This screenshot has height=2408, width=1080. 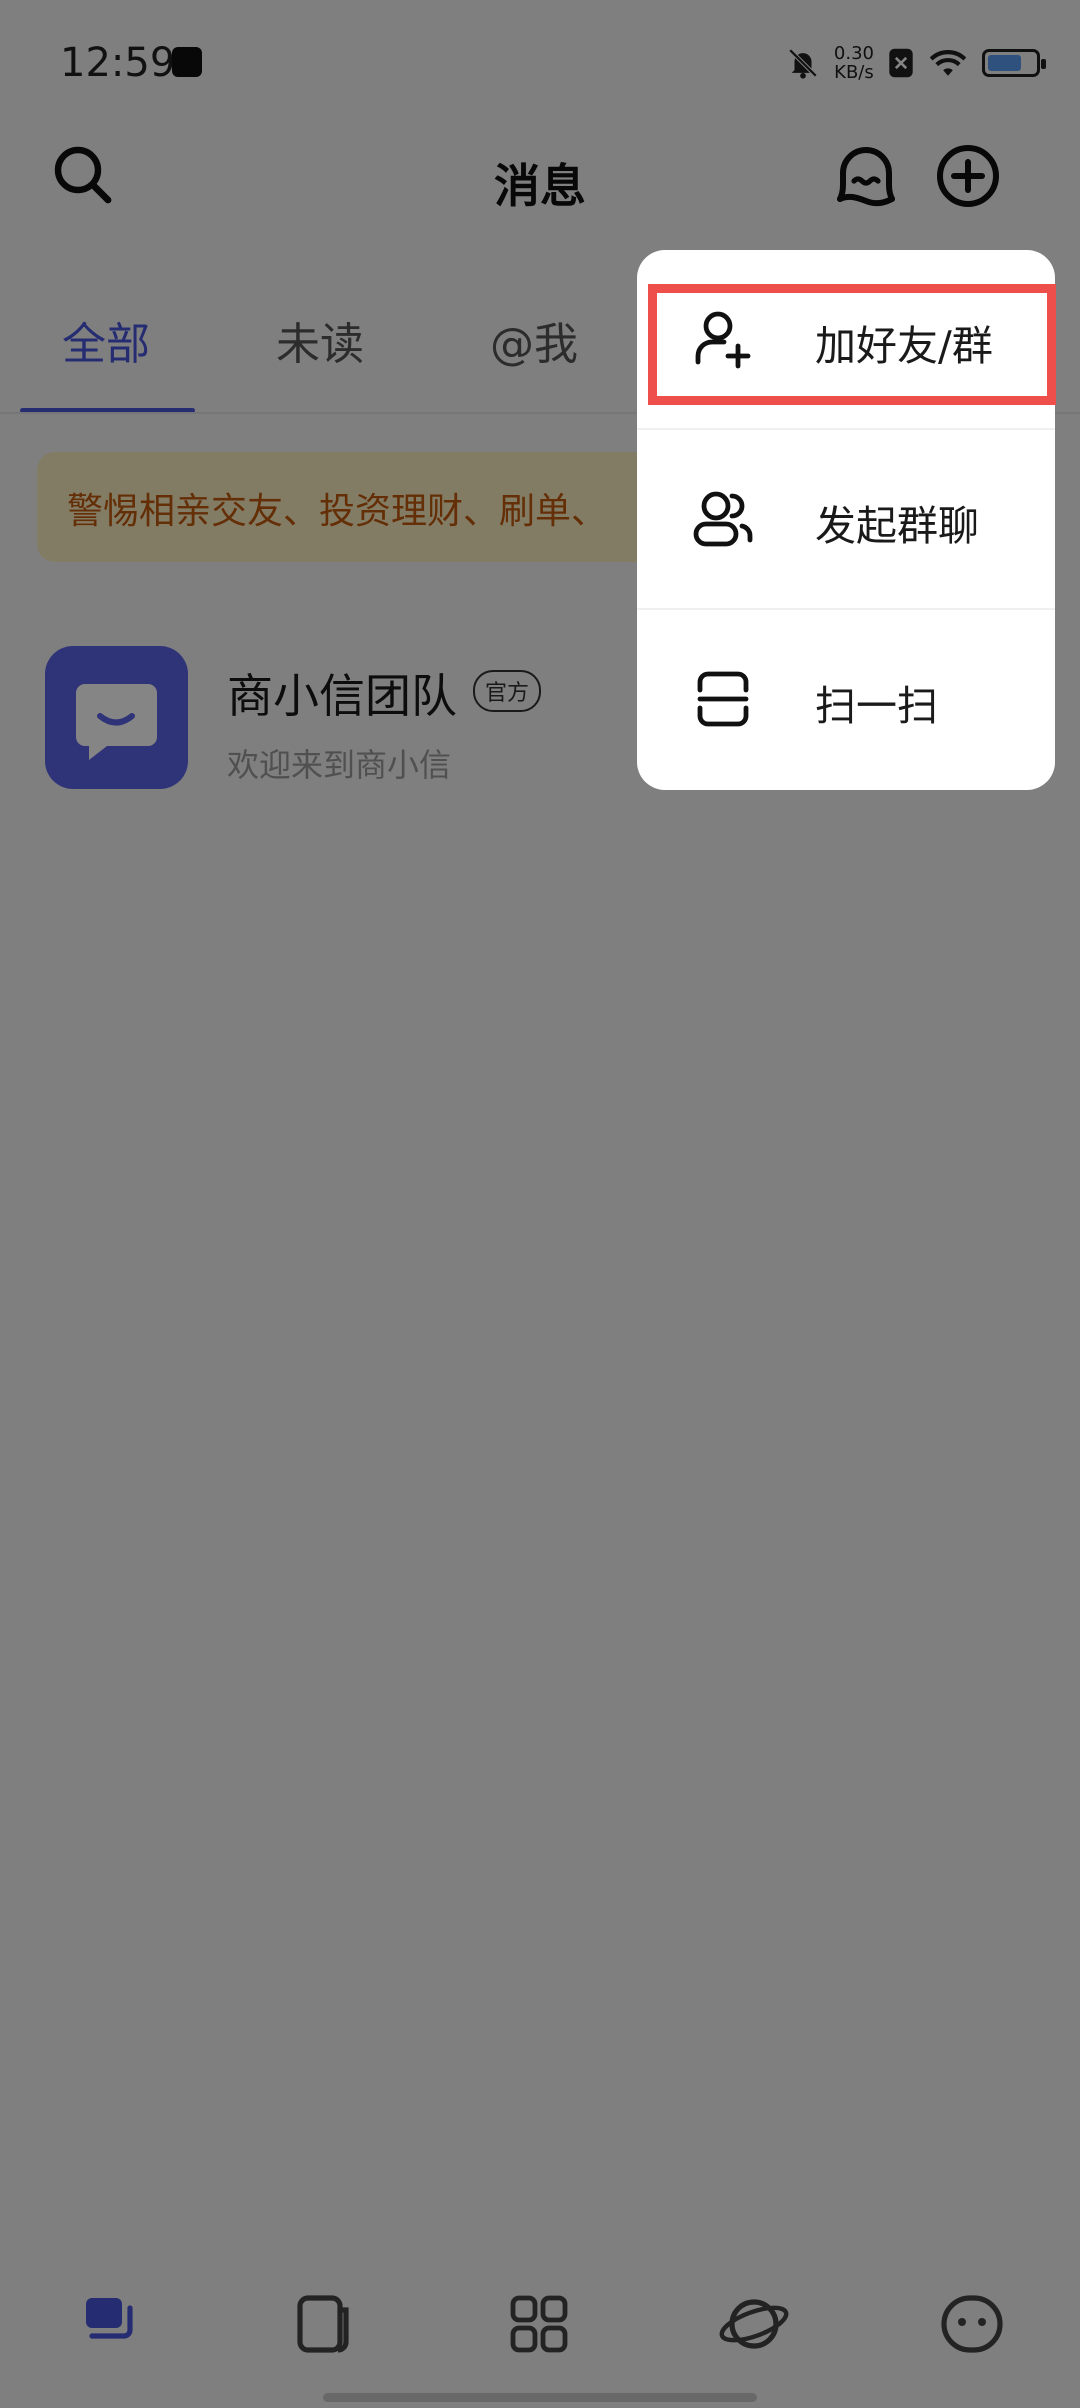 What do you see at coordinates (723, 699) in the screenshot?
I see `scan-icon` at bounding box center [723, 699].